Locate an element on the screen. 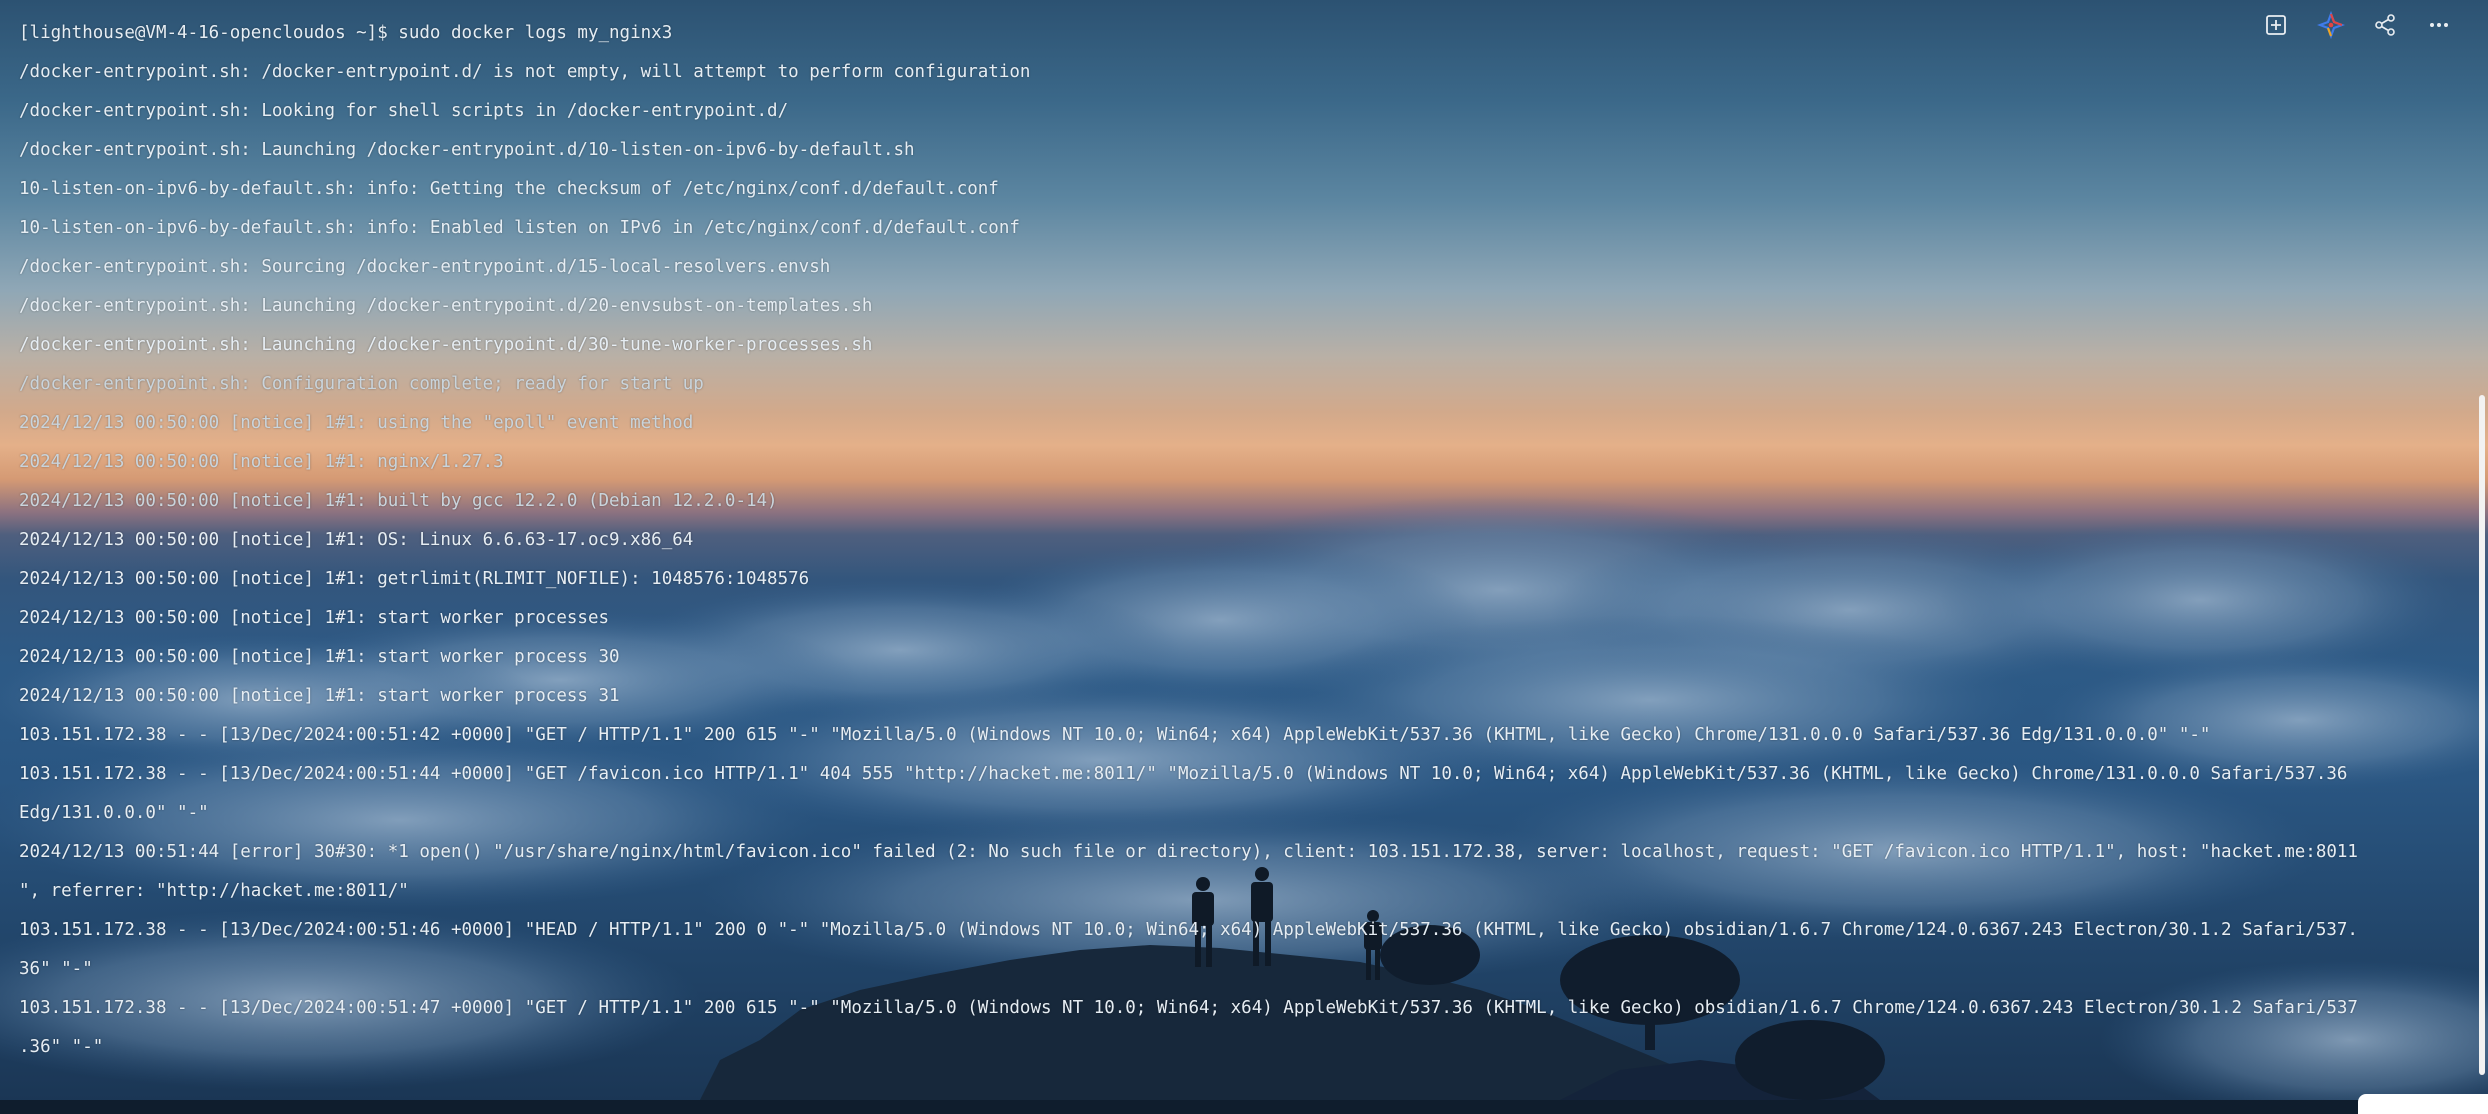  terminal-line: ", referrer: "http://hacket.me:8011/" is located at coordinates (214, 891).